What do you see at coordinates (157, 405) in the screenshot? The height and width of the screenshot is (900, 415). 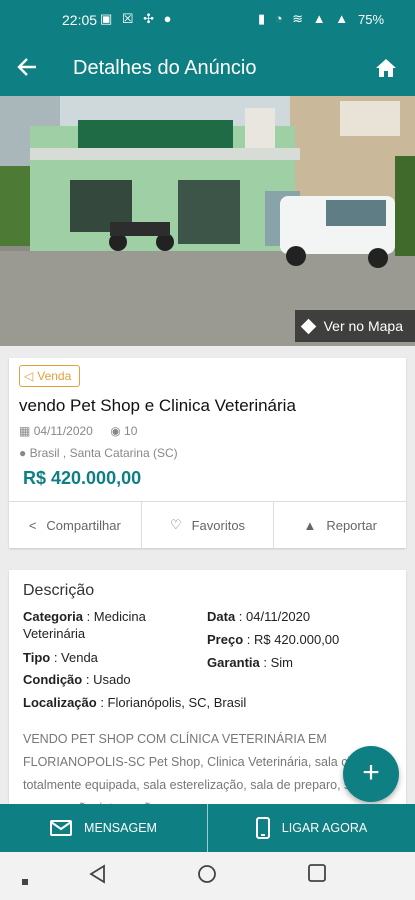 I see `listing-title: vendo Pet Shop e Clinica Veterinária` at bounding box center [157, 405].